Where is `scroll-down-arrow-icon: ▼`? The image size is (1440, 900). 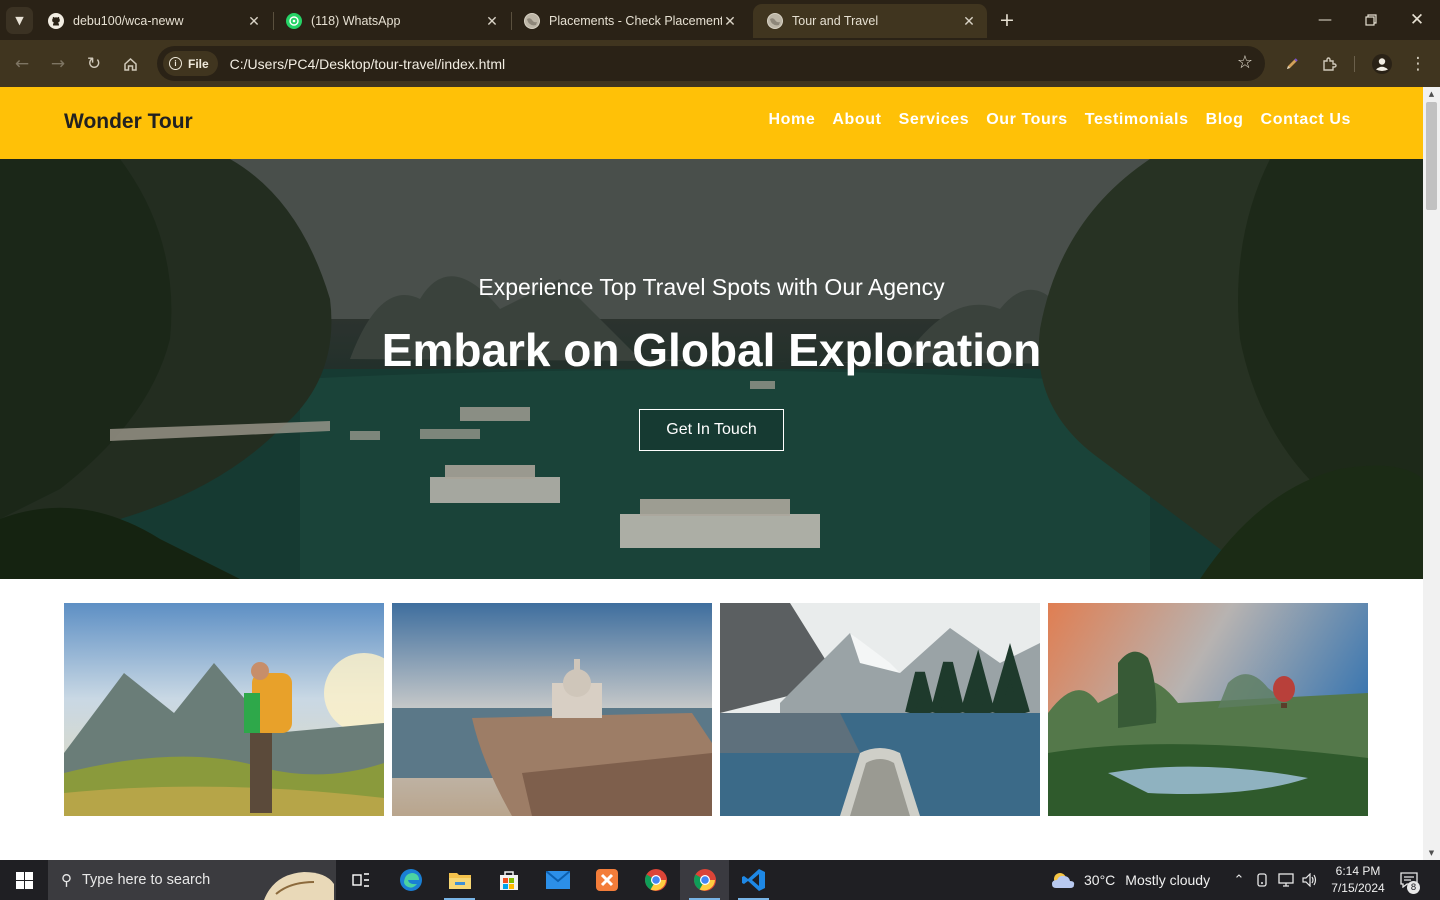
scroll-down-arrow-icon: ▼ is located at coordinates (1431, 853).